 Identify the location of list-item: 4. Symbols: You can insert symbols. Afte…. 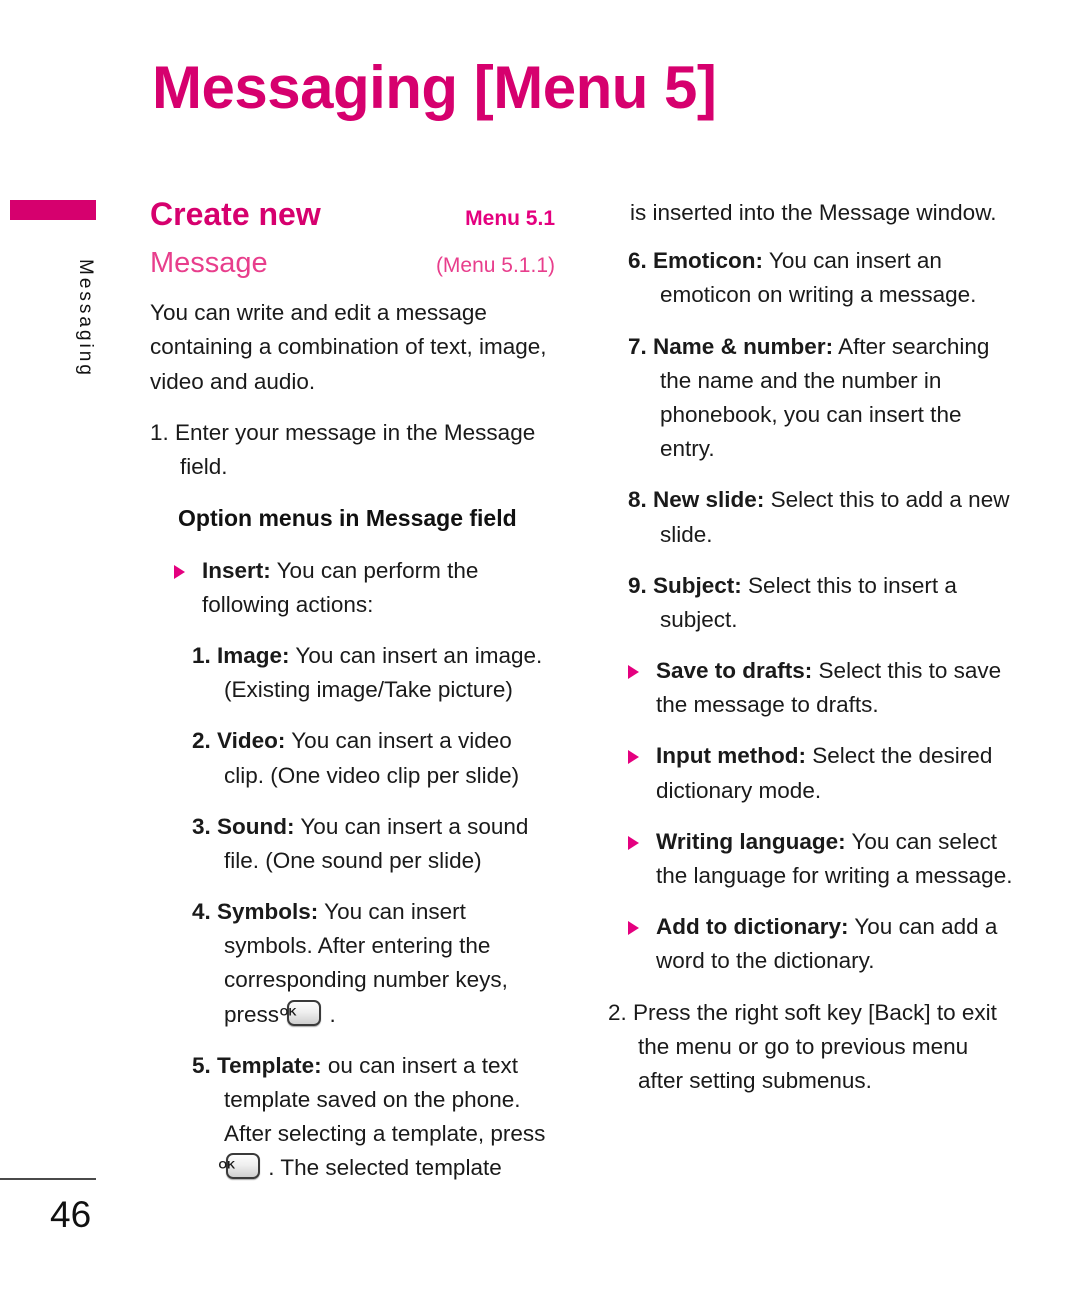
(363, 963).